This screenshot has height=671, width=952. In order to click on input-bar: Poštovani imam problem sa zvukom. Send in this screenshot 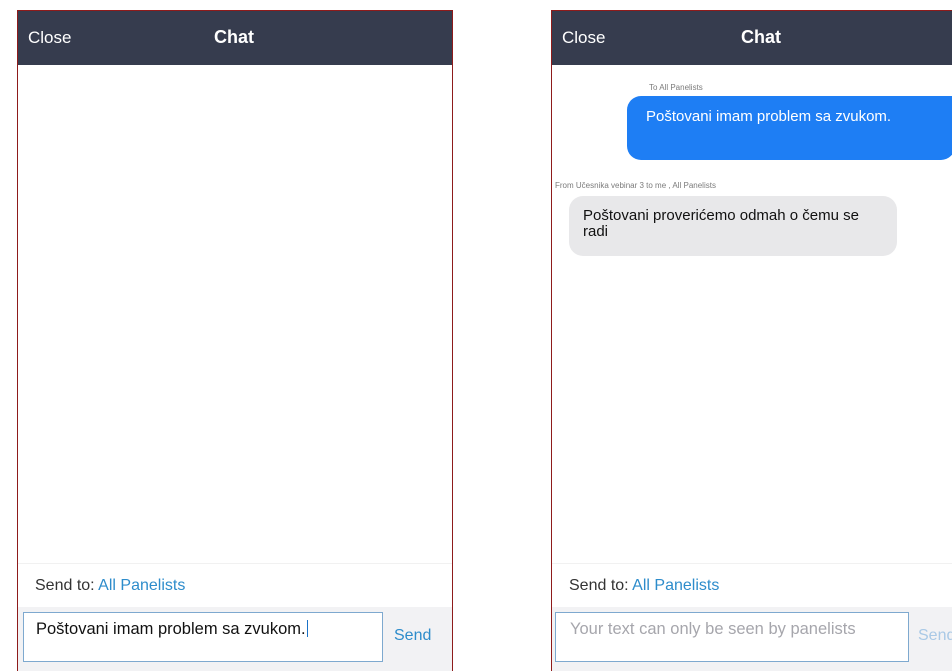, I will do `click(235, 639)`.